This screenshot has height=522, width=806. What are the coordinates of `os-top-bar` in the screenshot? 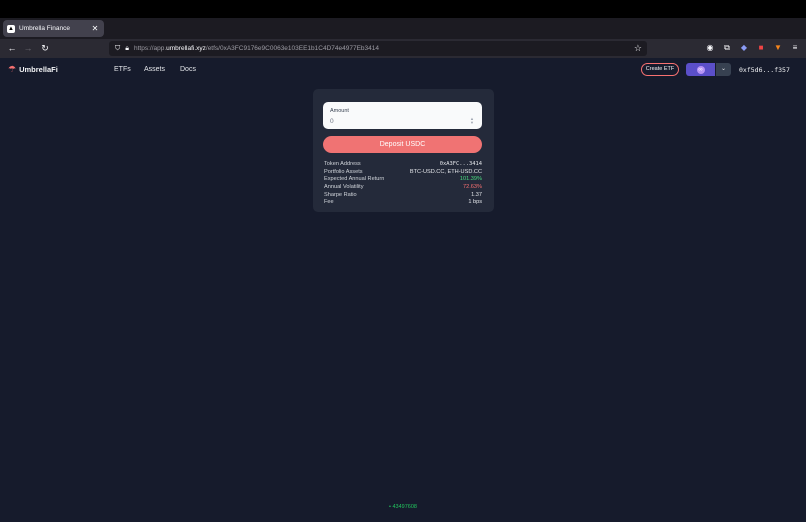 It's located at (403, 9).